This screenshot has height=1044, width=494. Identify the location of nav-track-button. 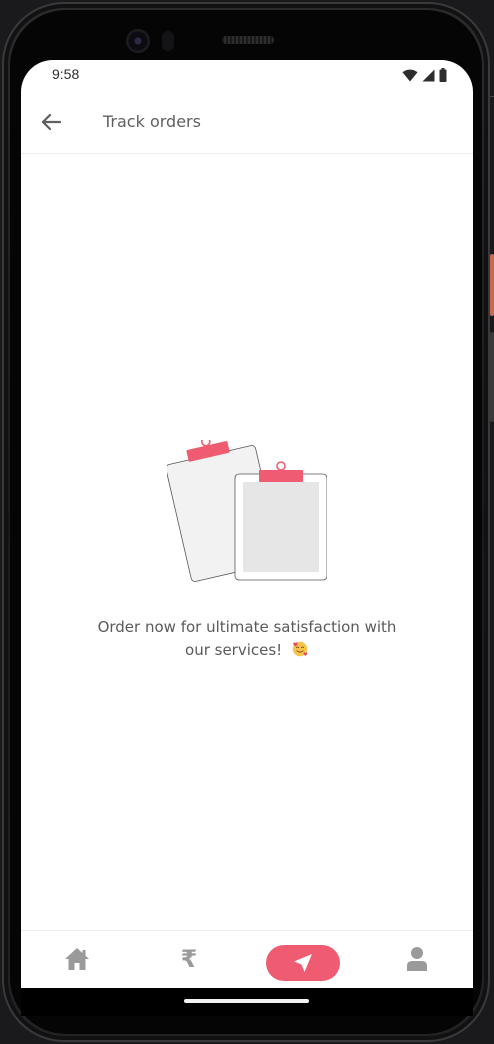
(303, 963).